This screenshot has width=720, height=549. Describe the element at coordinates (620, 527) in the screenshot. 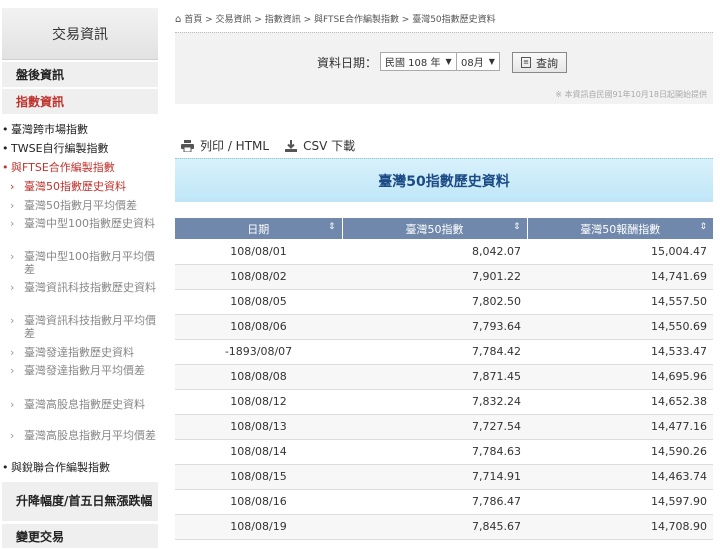

I see `cell-tw50-return: 14,708.90` at that location.